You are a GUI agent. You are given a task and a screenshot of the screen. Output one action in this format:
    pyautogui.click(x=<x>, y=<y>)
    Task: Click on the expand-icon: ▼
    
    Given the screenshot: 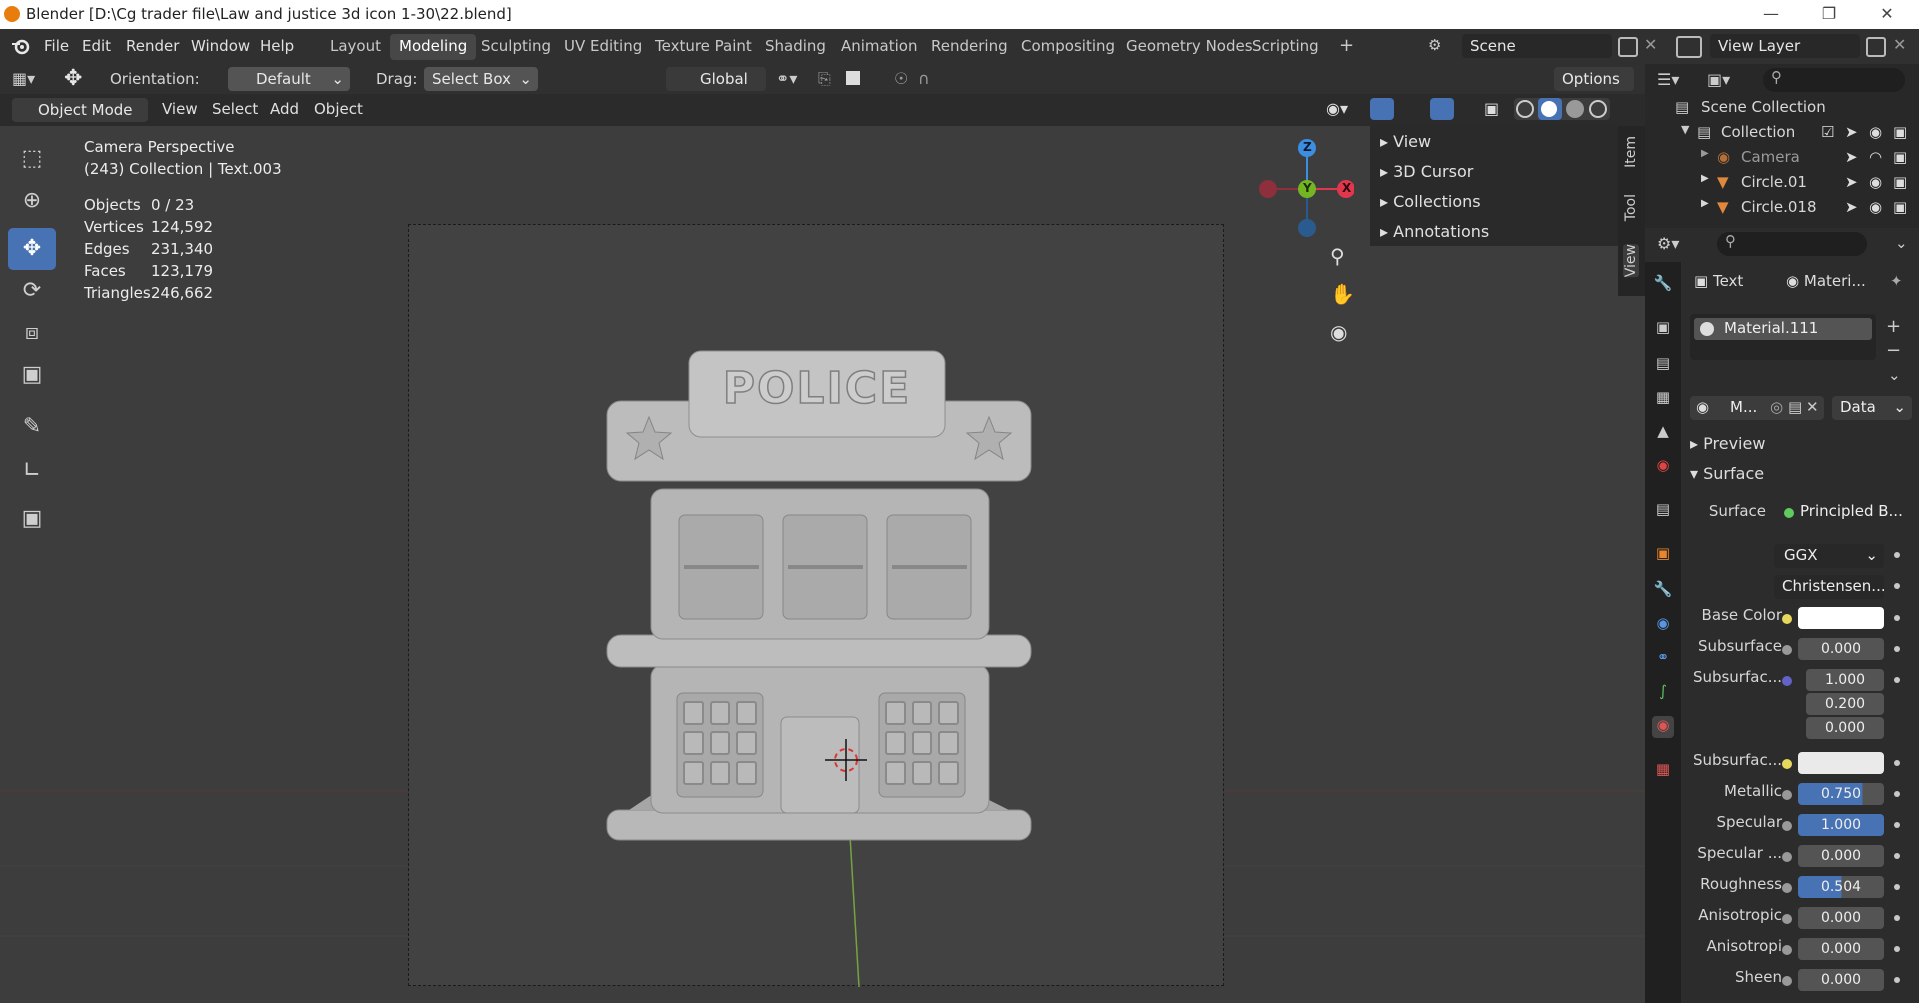 What is the action you would take?
    pyautogui.click(x=1685, y=129)
    